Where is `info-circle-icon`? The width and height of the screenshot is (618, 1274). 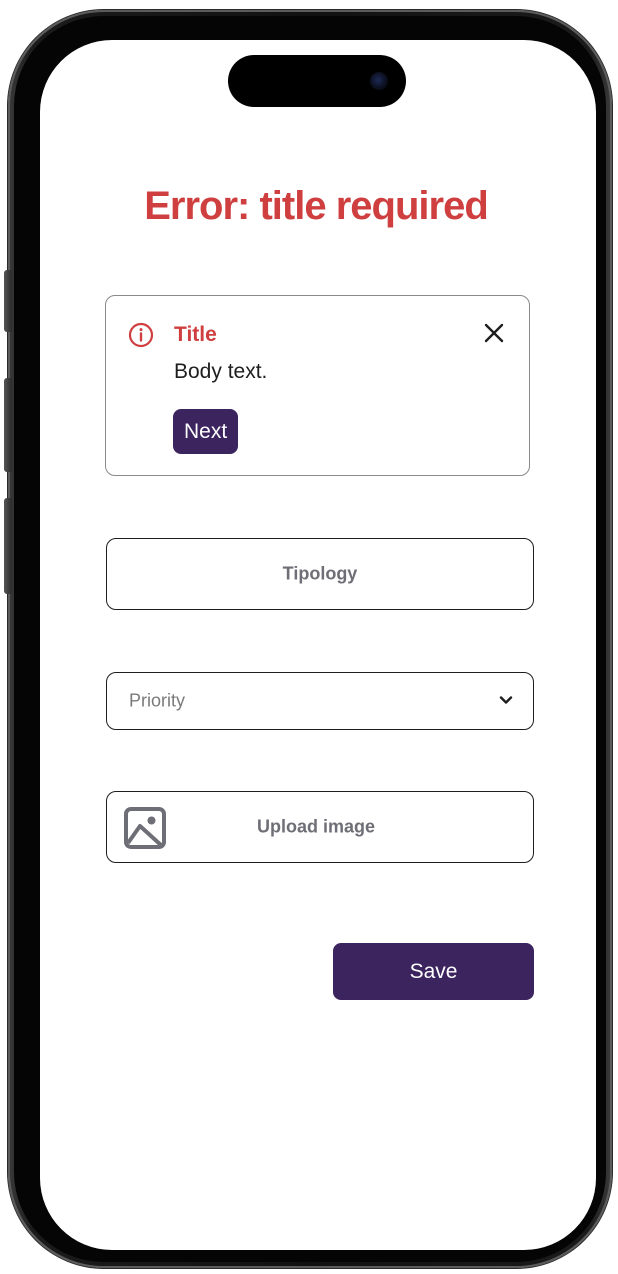
info-circle-icon is located at coordinates (141, 335).